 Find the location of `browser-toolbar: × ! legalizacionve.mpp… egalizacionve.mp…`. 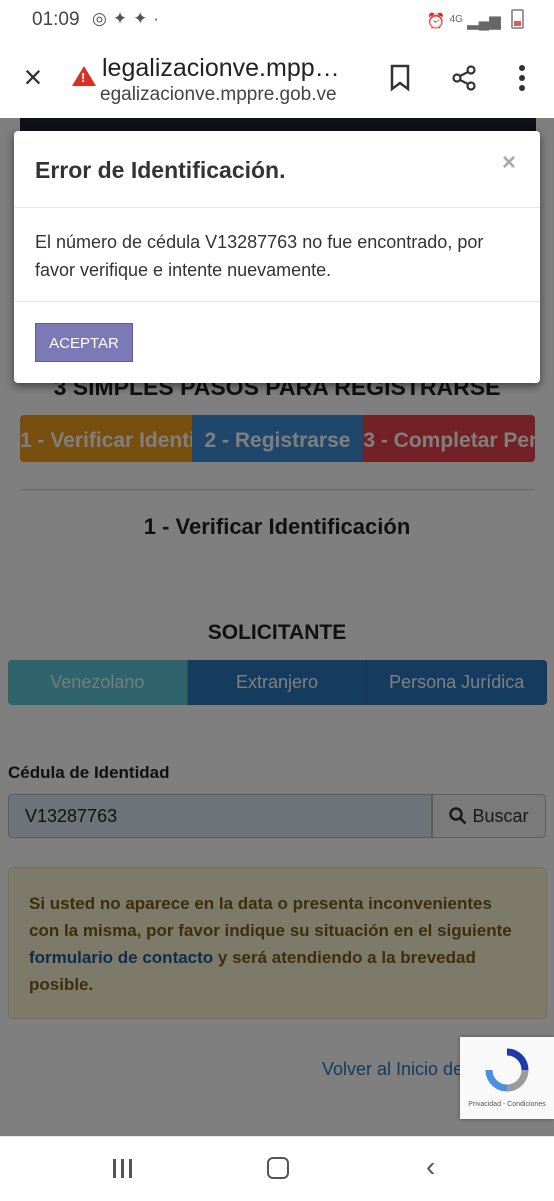

browser-toolbar: × ! legalizacionve.mpp… egalizacionve.mp… is located at coordinates (277, 79).